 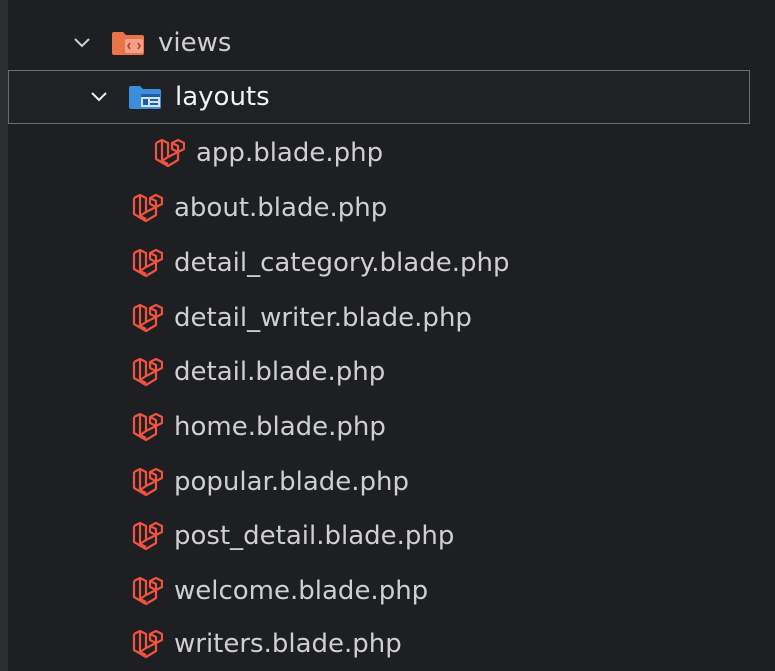 I want to click on tree-item-file: popular.blade.php, so click(x=391, y=482).